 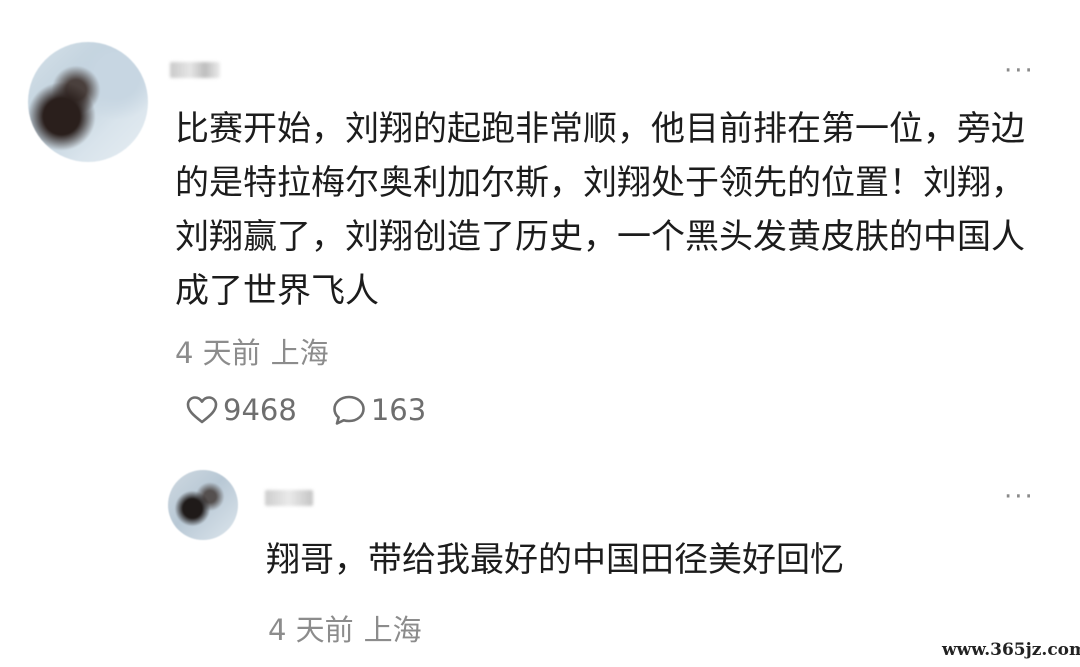 I want to click on reply-location: 上海, so click(x=392, y=630).